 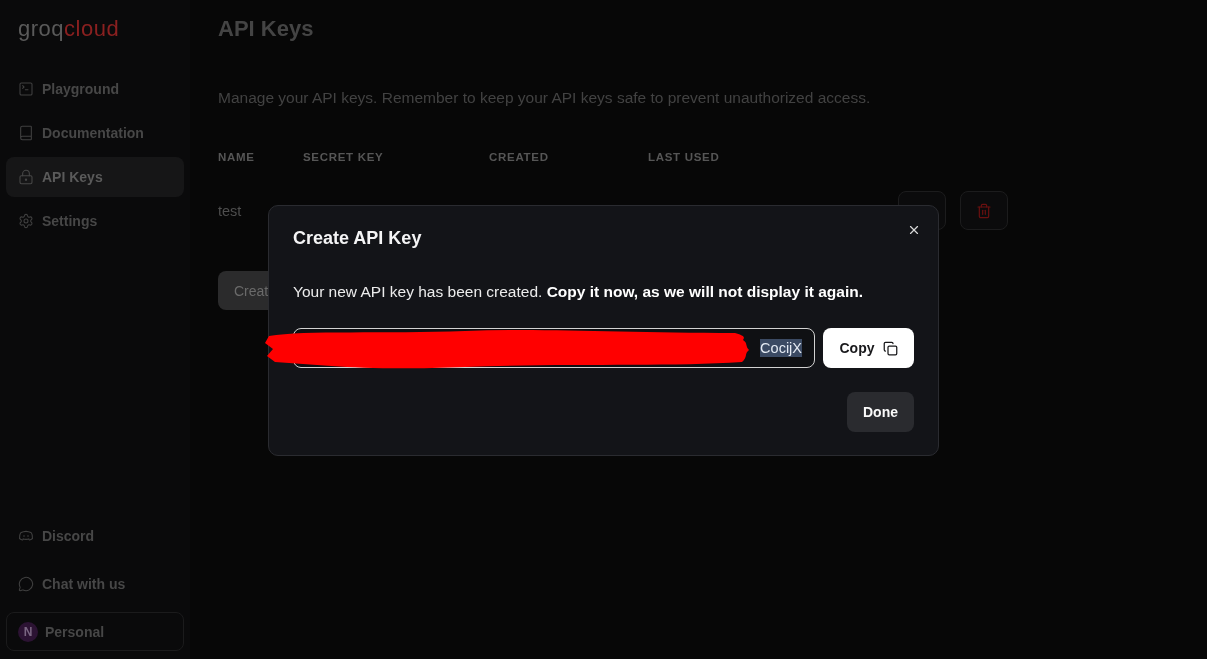 I want to click on column-header: LAST USED, so click(x=684, y=157).